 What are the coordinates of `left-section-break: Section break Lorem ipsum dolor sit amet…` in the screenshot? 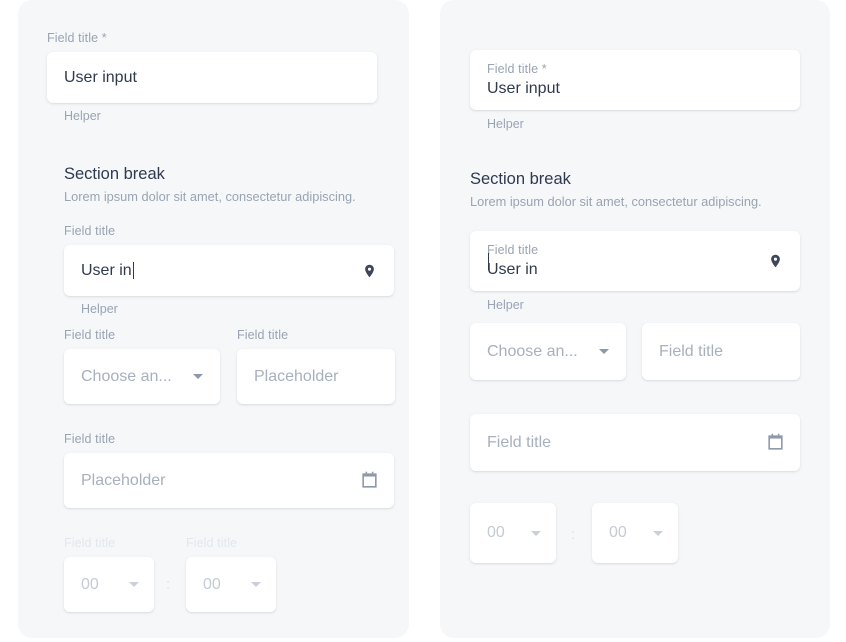 It's located at (229, 184).